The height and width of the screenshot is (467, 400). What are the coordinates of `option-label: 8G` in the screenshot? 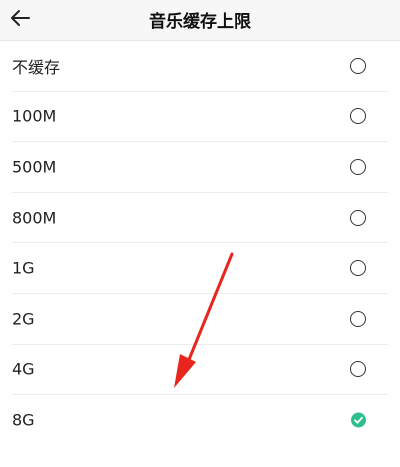 It's located at (23, 420).